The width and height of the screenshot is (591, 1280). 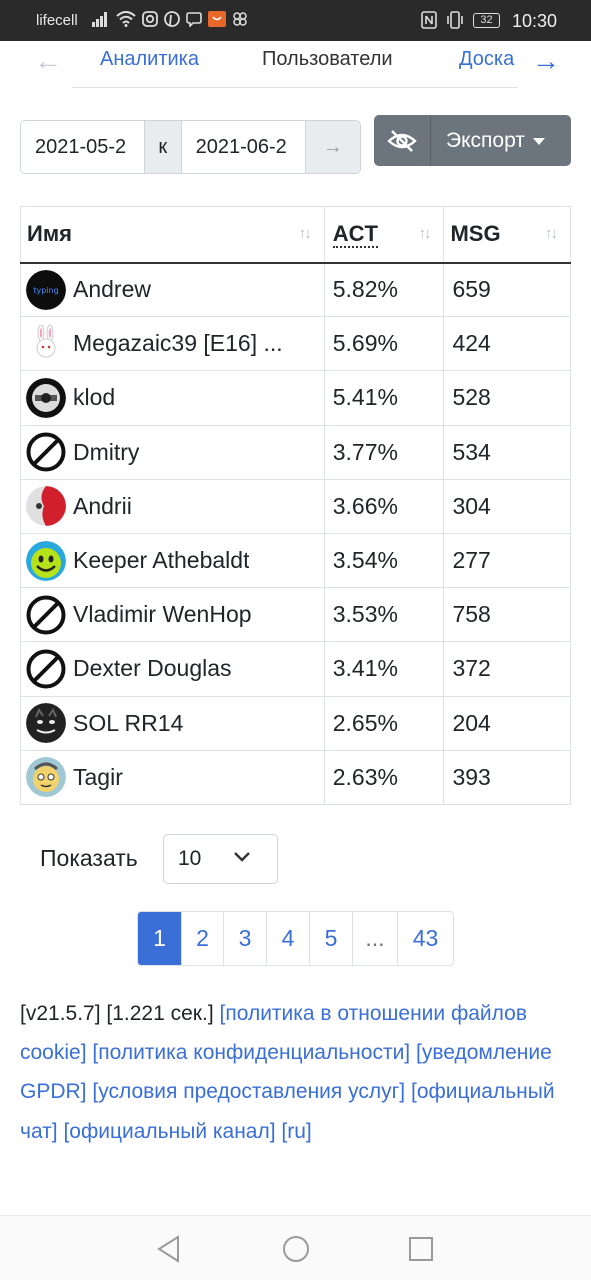 I want to click on table-row: Dexter Douglas 3.41% 372, so click(x=295, y=669).